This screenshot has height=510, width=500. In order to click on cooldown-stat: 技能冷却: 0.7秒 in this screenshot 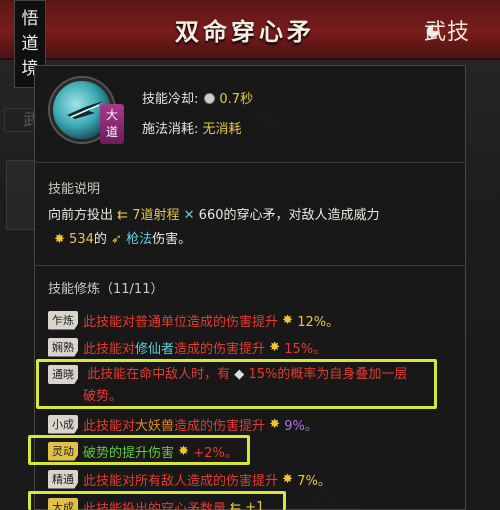, I will do `click(198, 99)`.